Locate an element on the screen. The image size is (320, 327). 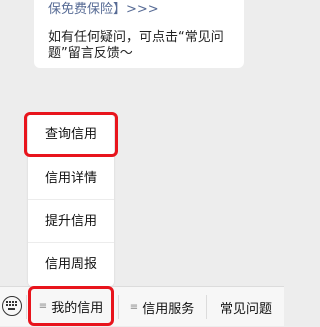
keyboard-icon is located at coordinates (11, 305).